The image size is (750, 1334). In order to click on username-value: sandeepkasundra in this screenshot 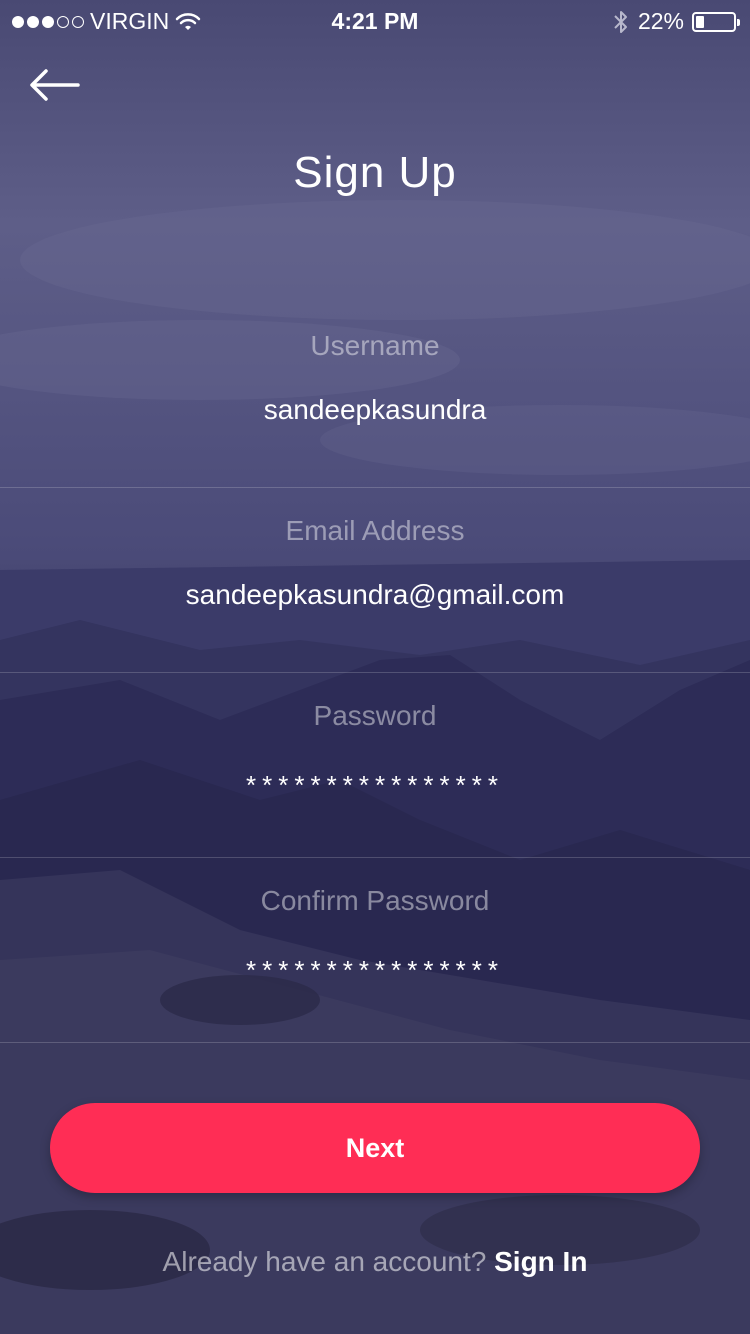, I will do `click(375, 410)`.